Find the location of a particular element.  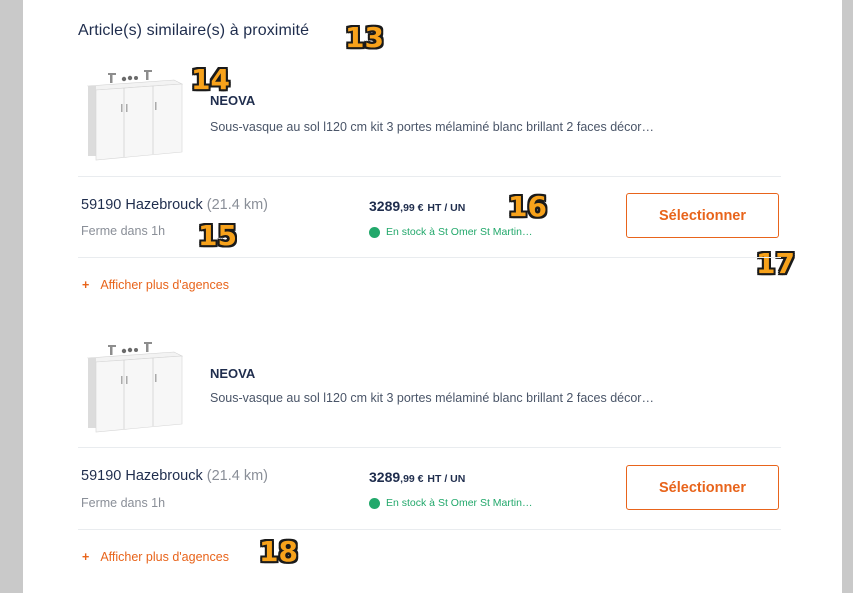

annotation-badge-16: 16 is located at coordinates (527, 206).